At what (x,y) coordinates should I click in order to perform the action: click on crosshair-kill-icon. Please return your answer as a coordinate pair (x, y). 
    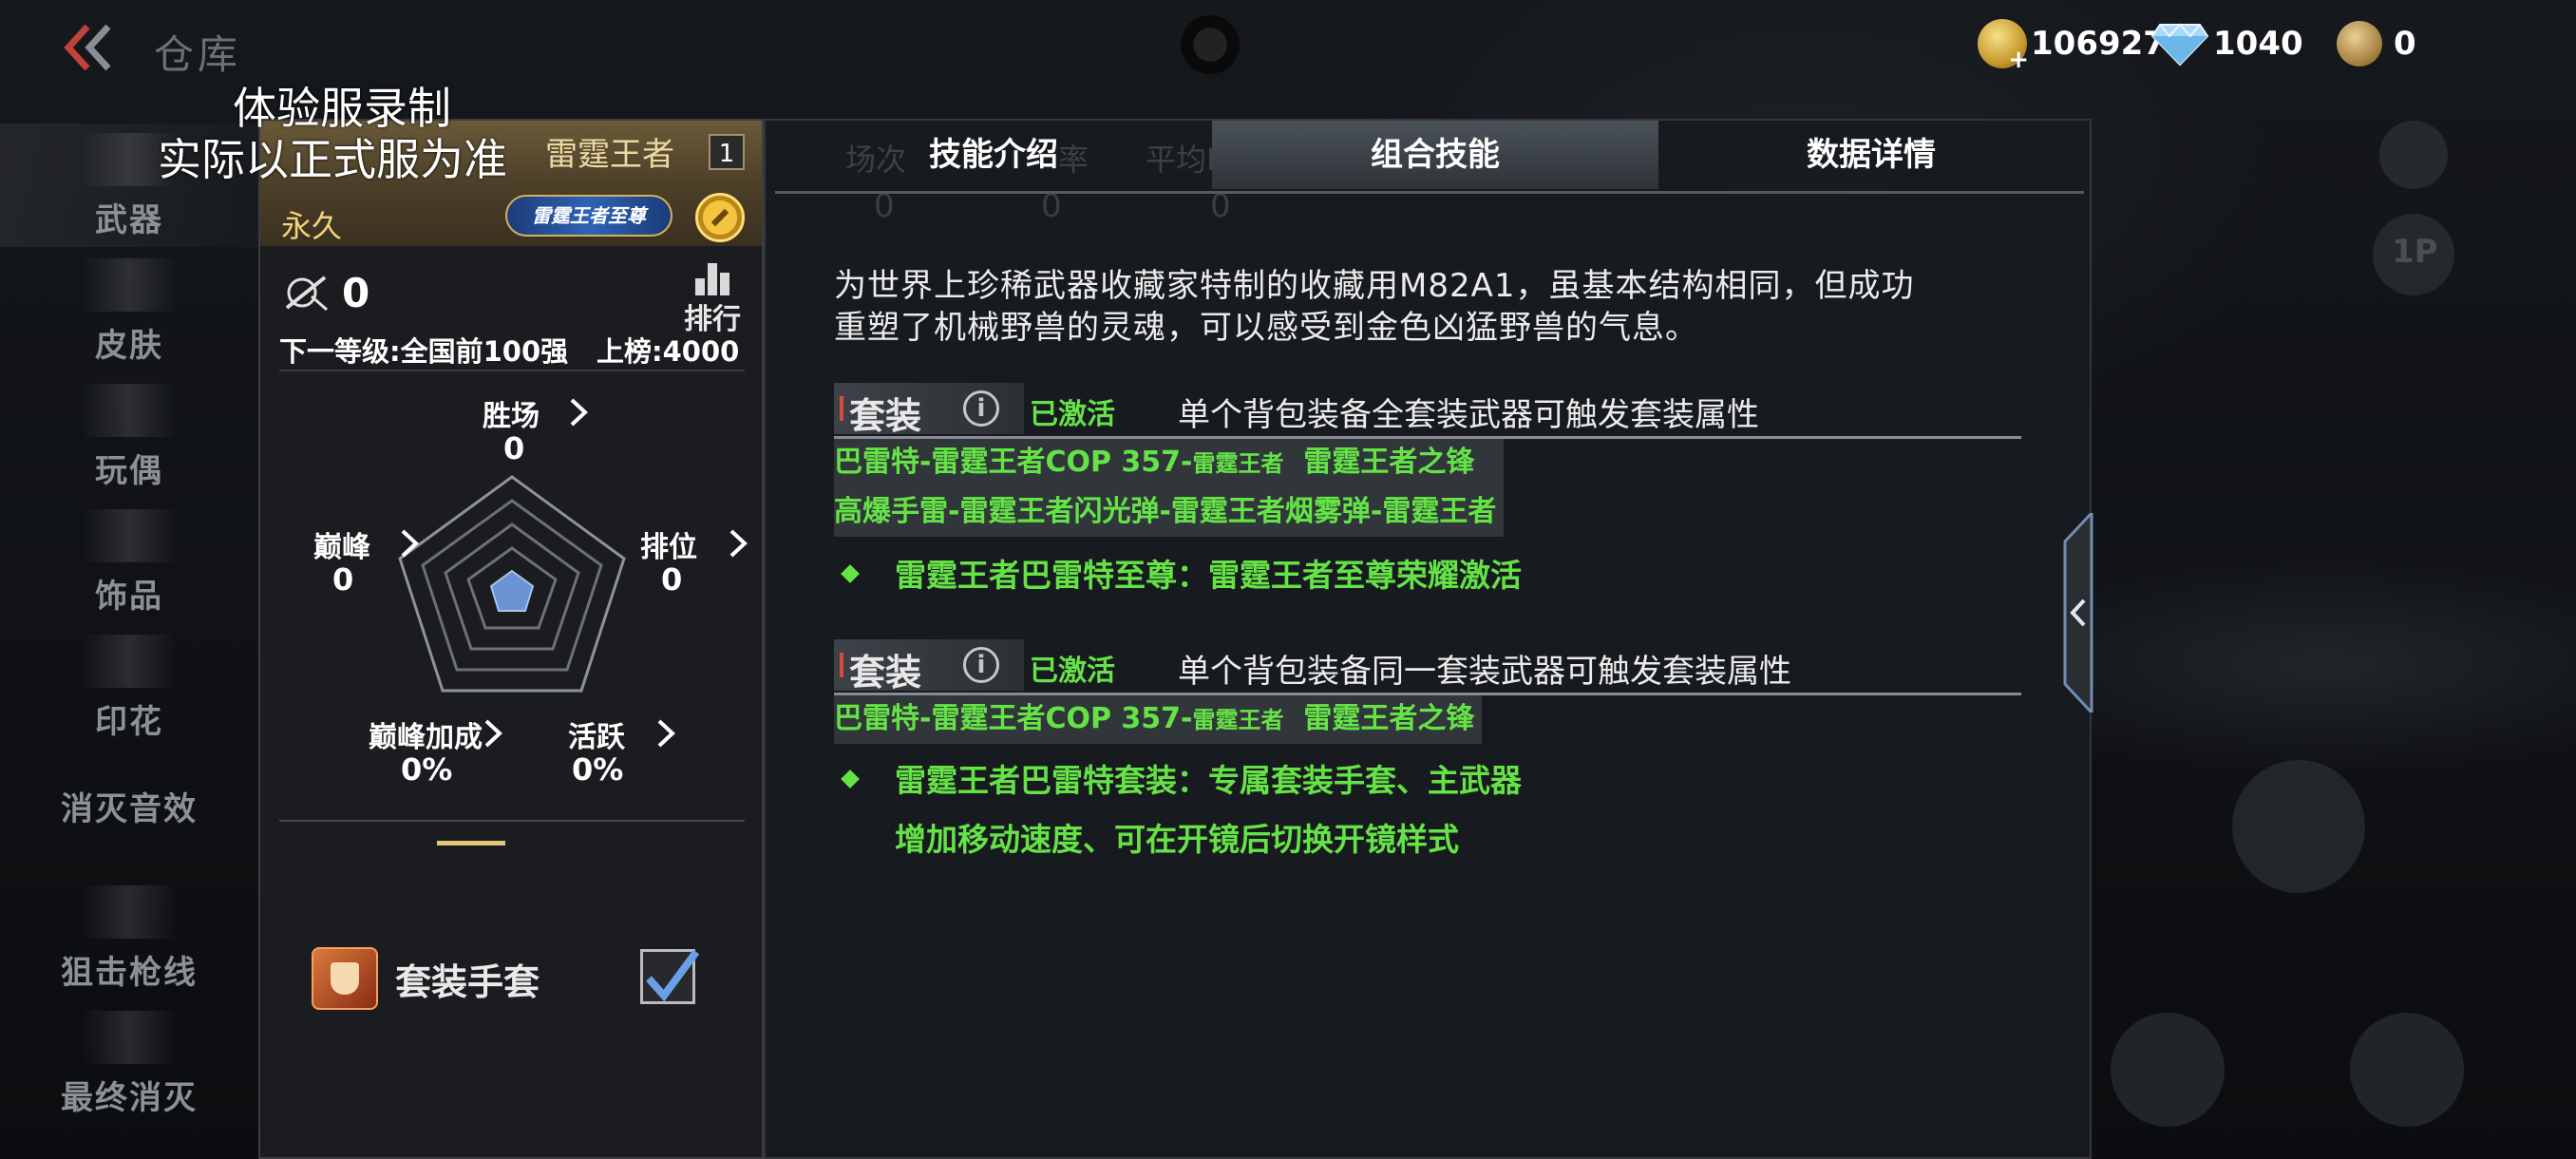
    Looking at the image, I should click on (306, 294).